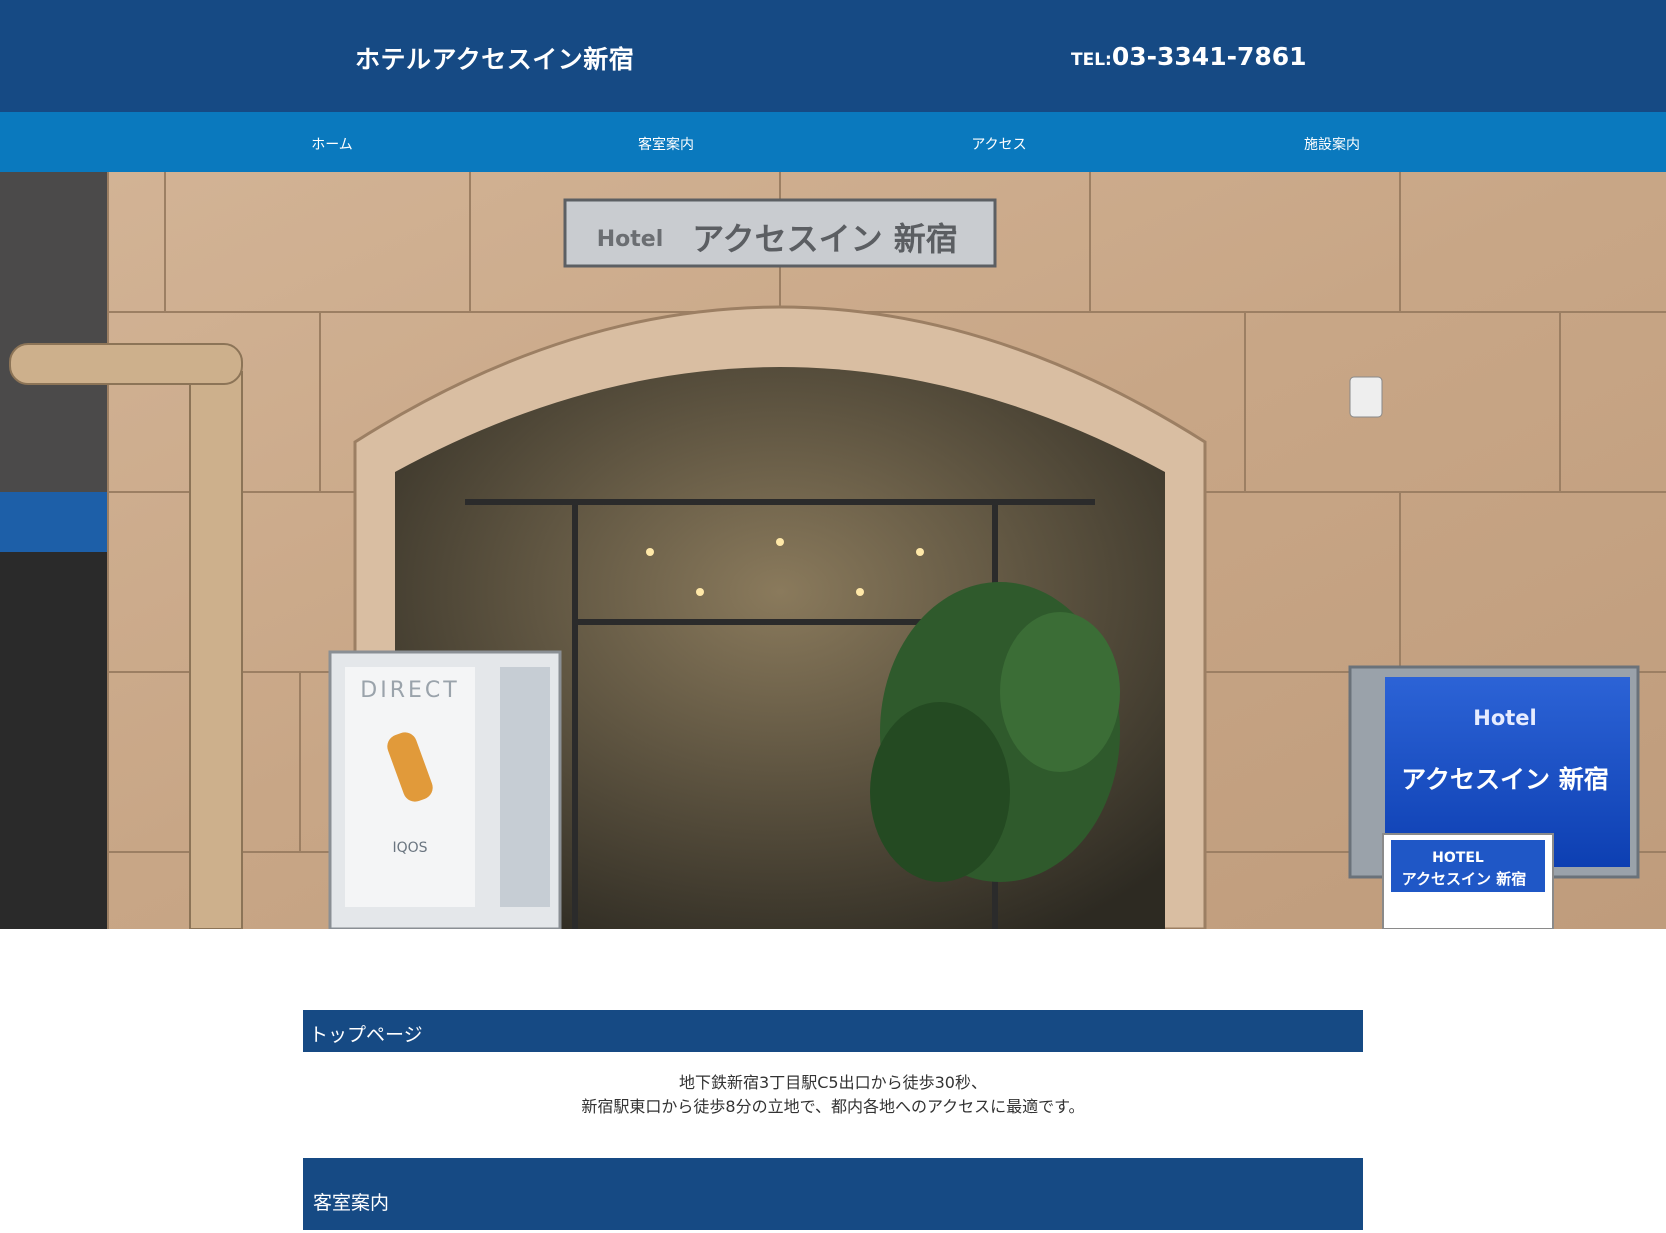 This screenshot has height=1233, width=1666. What do you see at coordinates (1091, 60) in the screenshot?
I see `tel-prefix: TEL:` at bounding box center [1091, 60].